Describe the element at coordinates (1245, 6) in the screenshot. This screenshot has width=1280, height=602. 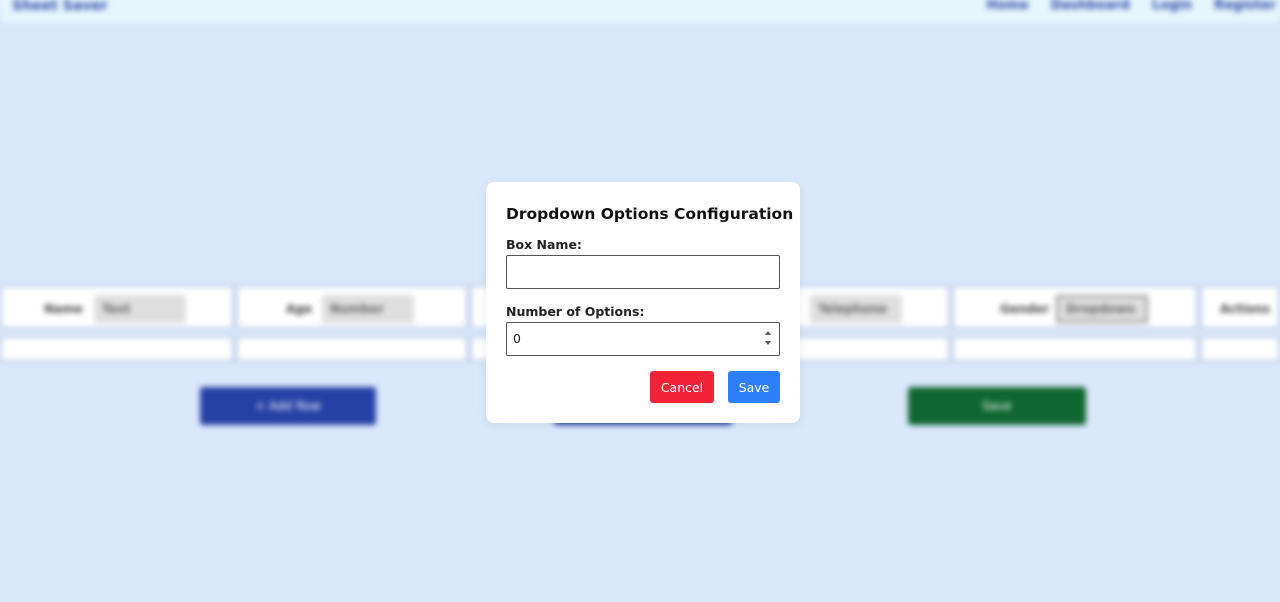
I see `nav-link-register: Register` at that location.